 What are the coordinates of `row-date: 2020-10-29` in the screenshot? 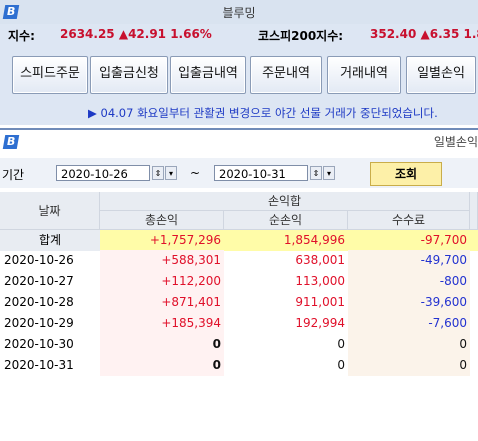 It's located at (50, 323).